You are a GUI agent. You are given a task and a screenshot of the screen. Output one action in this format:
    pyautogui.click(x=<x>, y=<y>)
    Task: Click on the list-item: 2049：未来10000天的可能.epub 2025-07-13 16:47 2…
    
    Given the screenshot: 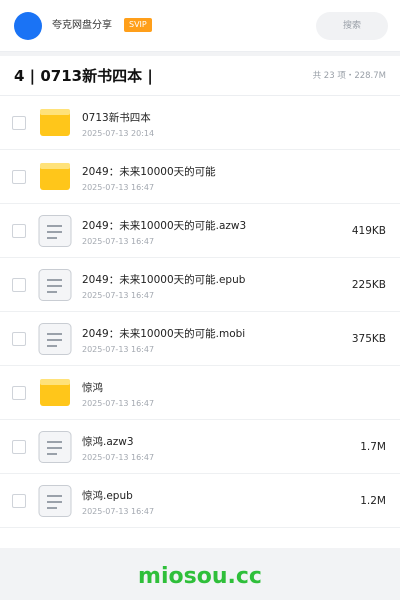 What is the action you would take?
    pyautogui.click(x=200, y=285)
    